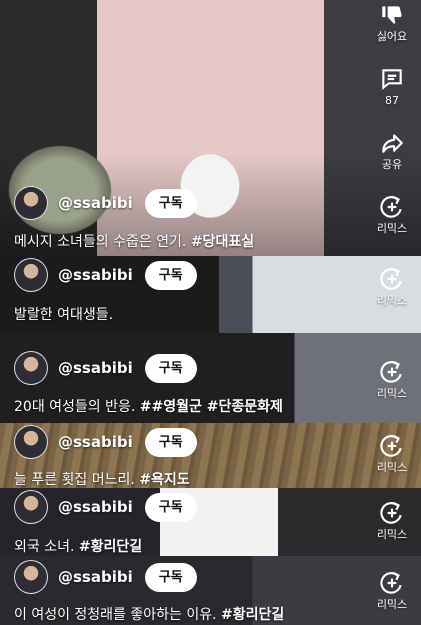  I want to click on caption-text: 메시지 소녀들의 수줍은 연기., so click(100, 242).